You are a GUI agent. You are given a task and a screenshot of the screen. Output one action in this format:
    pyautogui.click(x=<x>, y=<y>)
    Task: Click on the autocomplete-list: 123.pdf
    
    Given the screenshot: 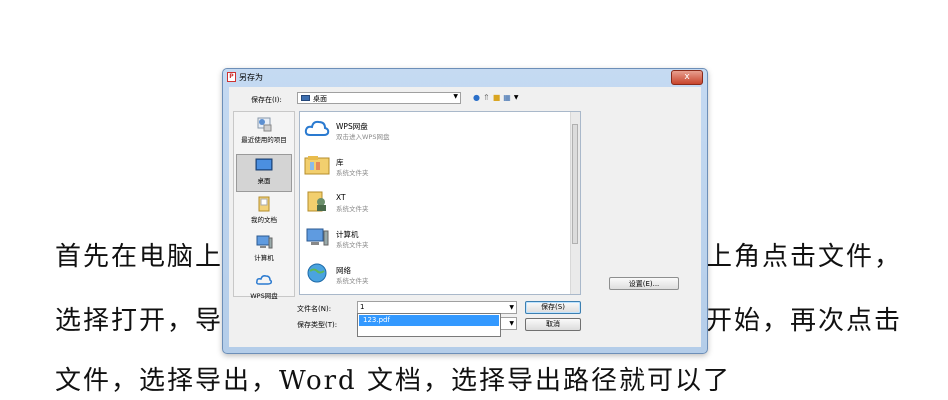 What is the action you would take?
    pyautogui.click(x=429, y=325)
    